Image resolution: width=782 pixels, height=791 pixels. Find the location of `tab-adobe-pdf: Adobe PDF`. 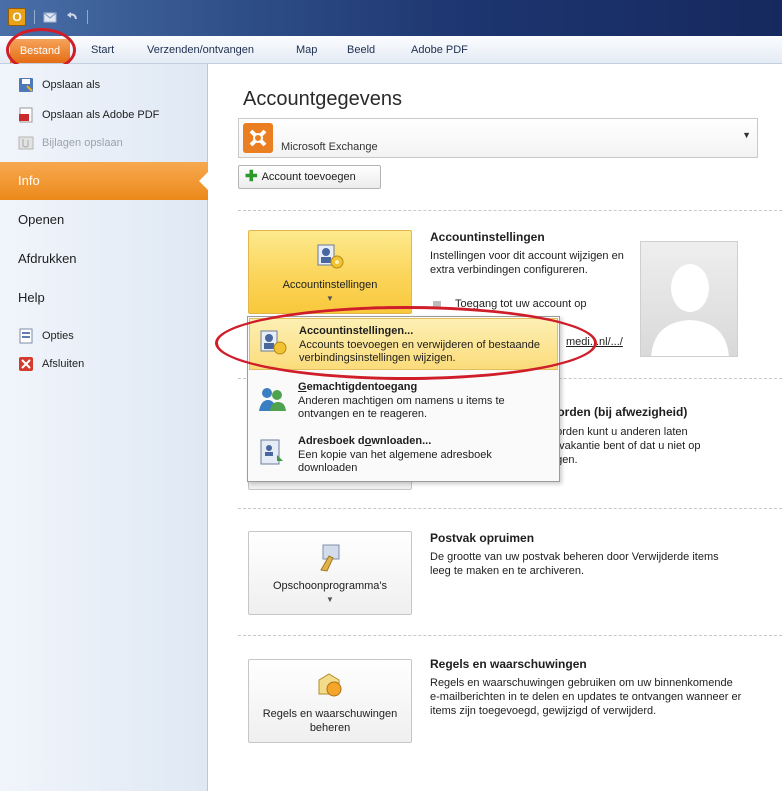

tab-adobe-pdf: Adobe PDF is located at coordinates (439, 50).